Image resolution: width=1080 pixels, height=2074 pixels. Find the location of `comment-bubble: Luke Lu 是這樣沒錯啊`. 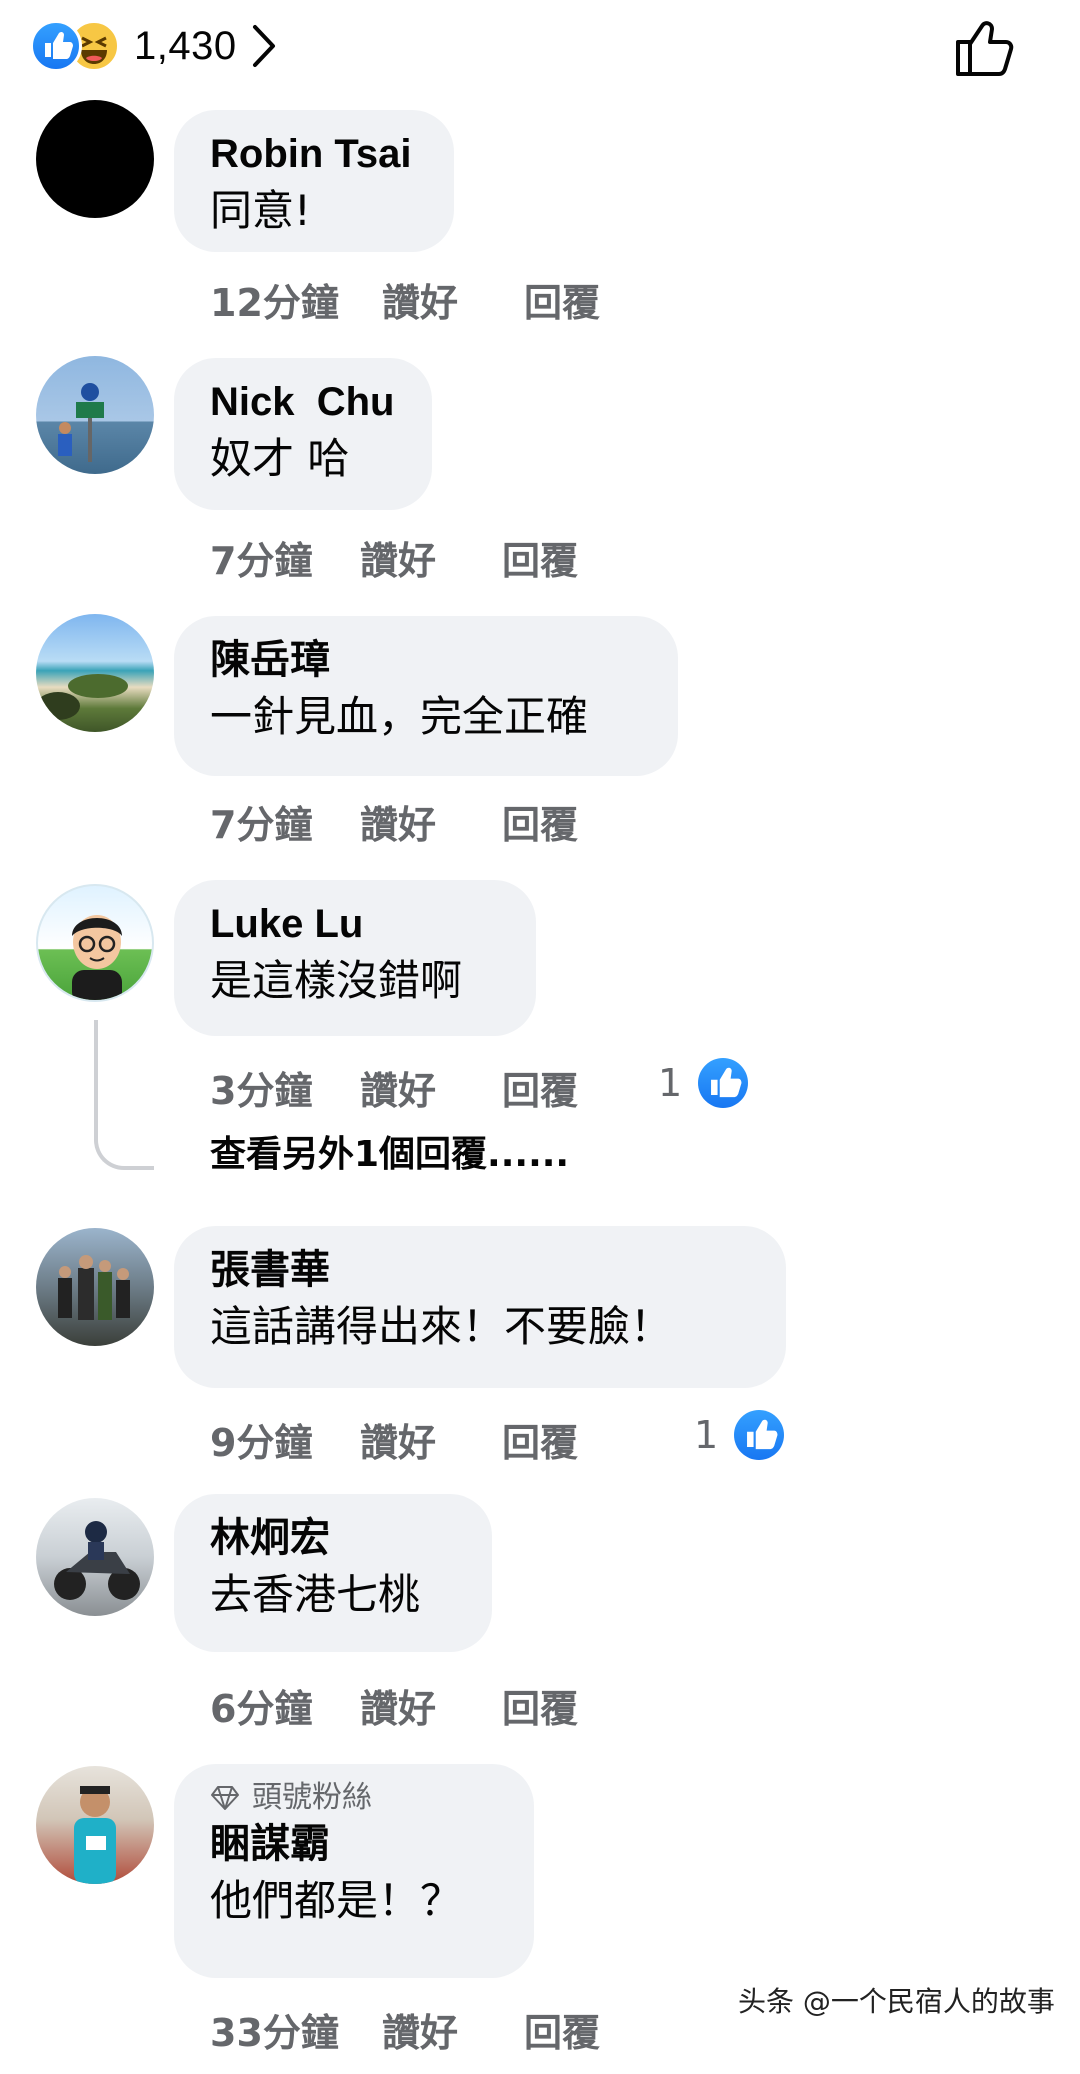

comment-bubble: Luke Lu 是這樣沒錯啊 is located at coordinates (355, 958).